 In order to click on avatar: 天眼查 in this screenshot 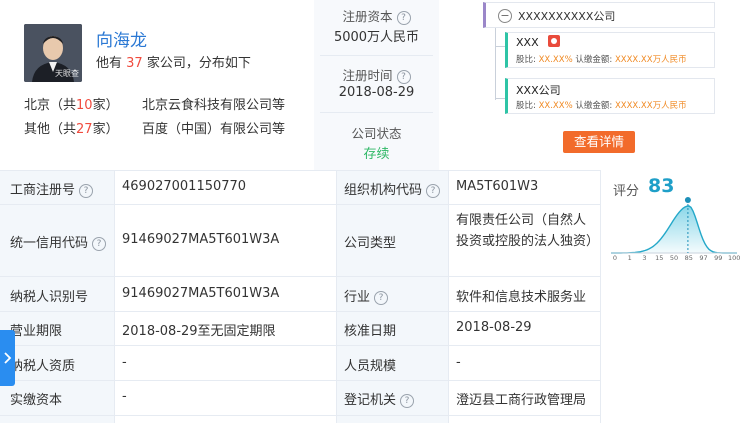, I will do `click(53, 53)`.